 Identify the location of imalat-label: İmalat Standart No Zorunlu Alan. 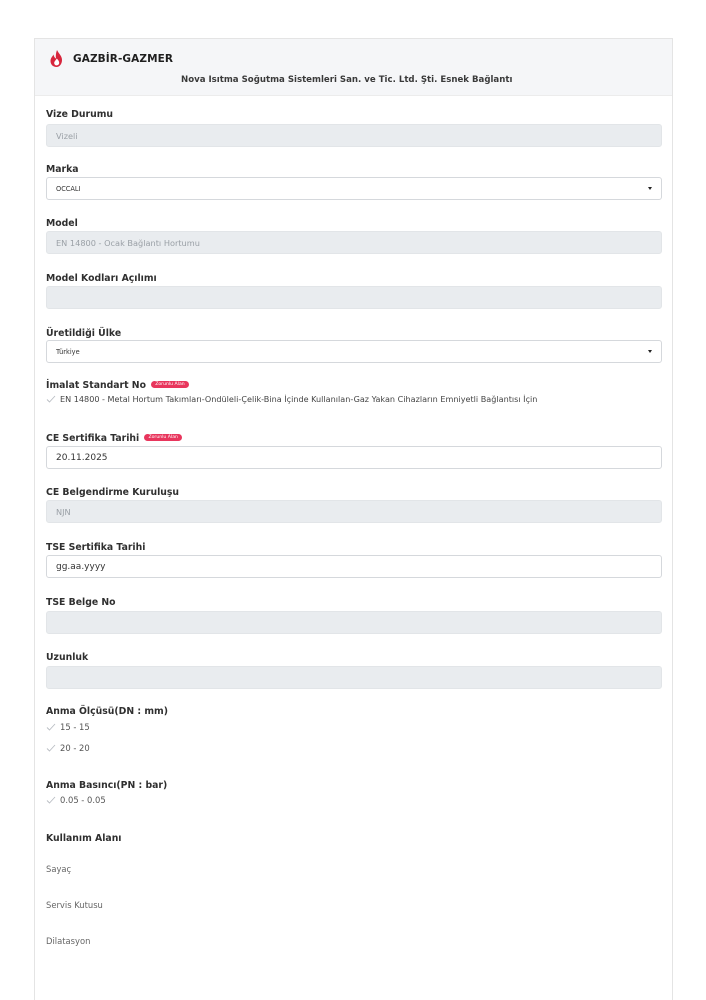
(117, 385).